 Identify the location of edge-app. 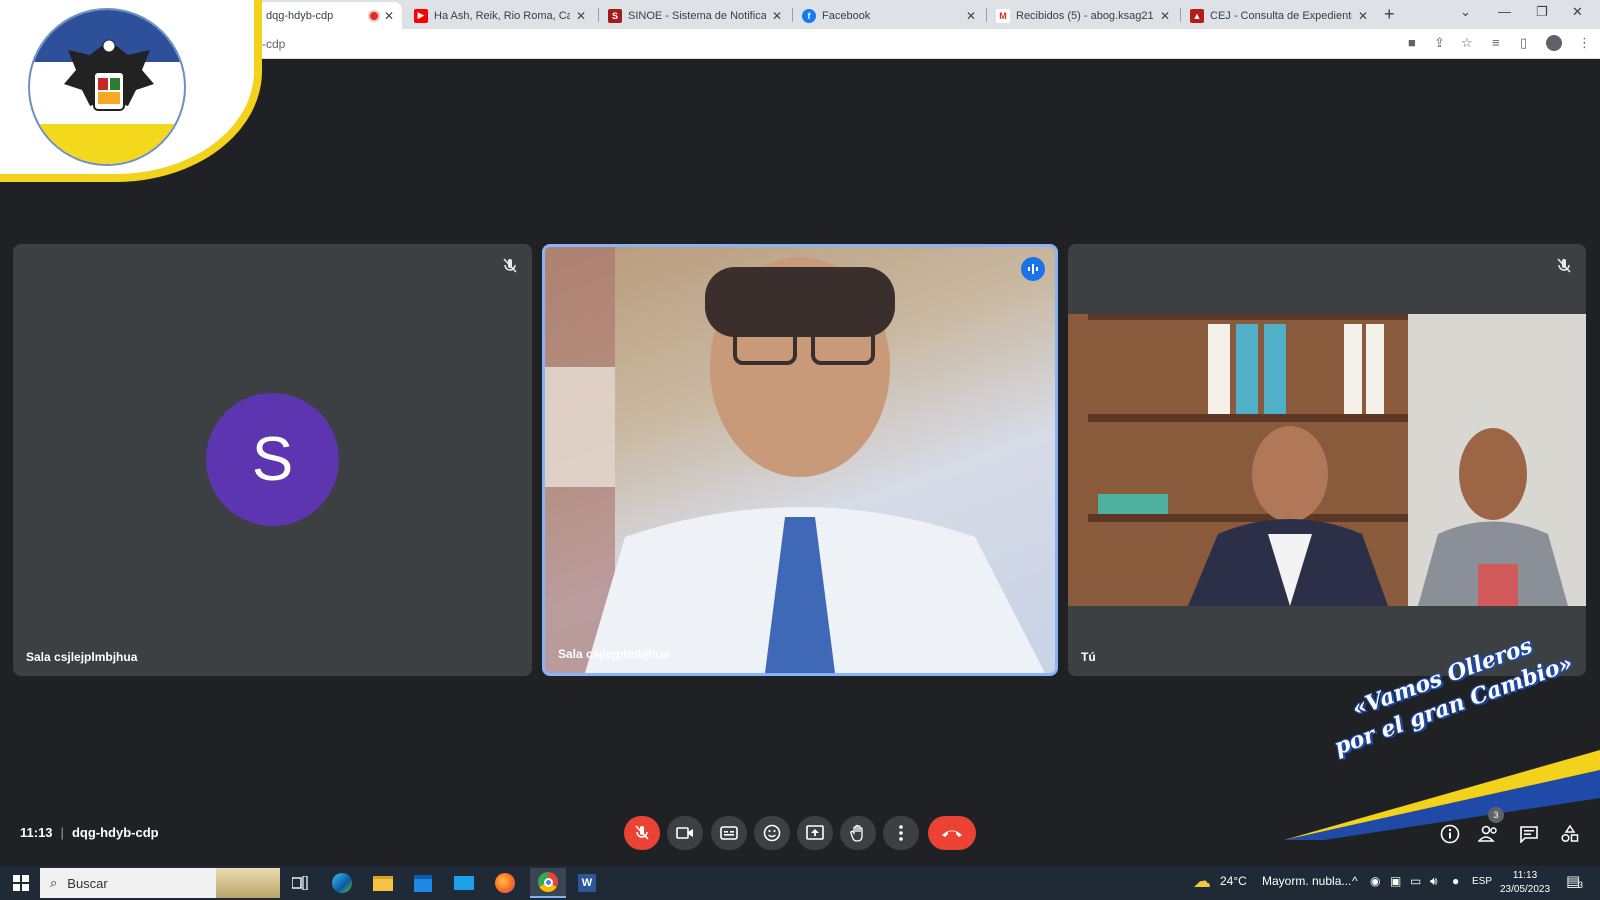
(342, 883).